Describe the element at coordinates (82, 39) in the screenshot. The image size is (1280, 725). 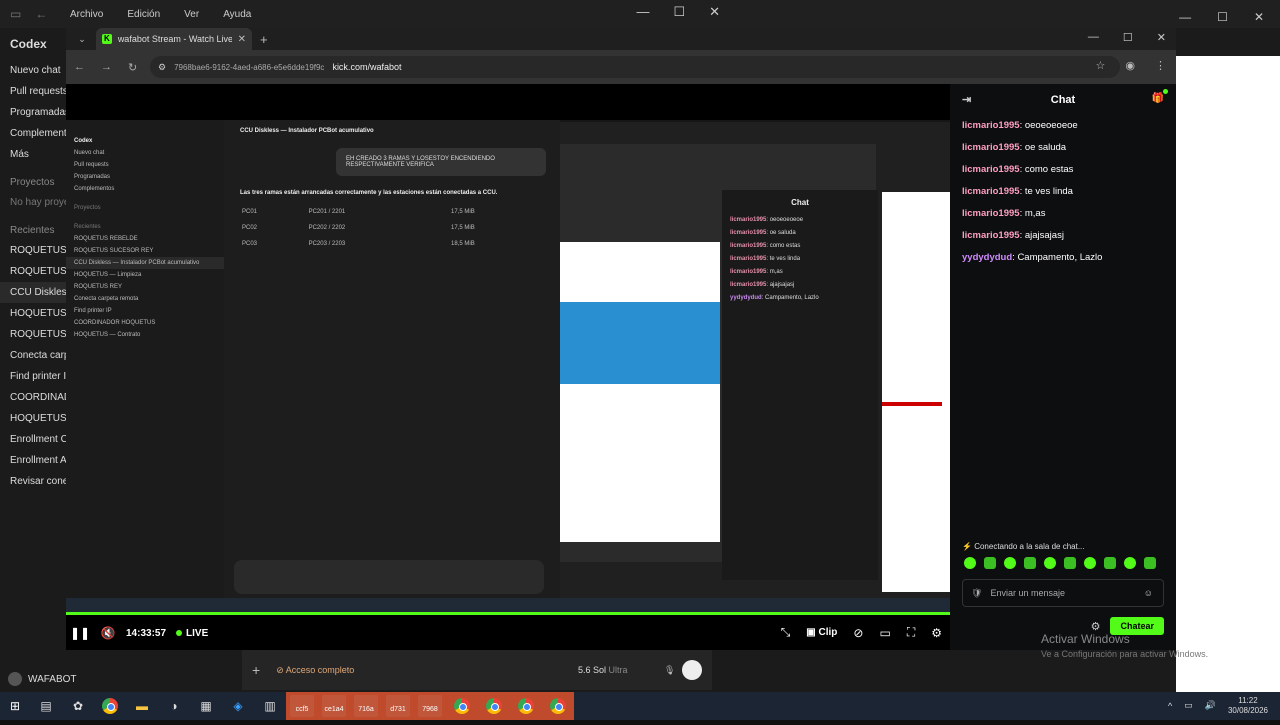
I see `tab-search-icon: ⌄` at that location.